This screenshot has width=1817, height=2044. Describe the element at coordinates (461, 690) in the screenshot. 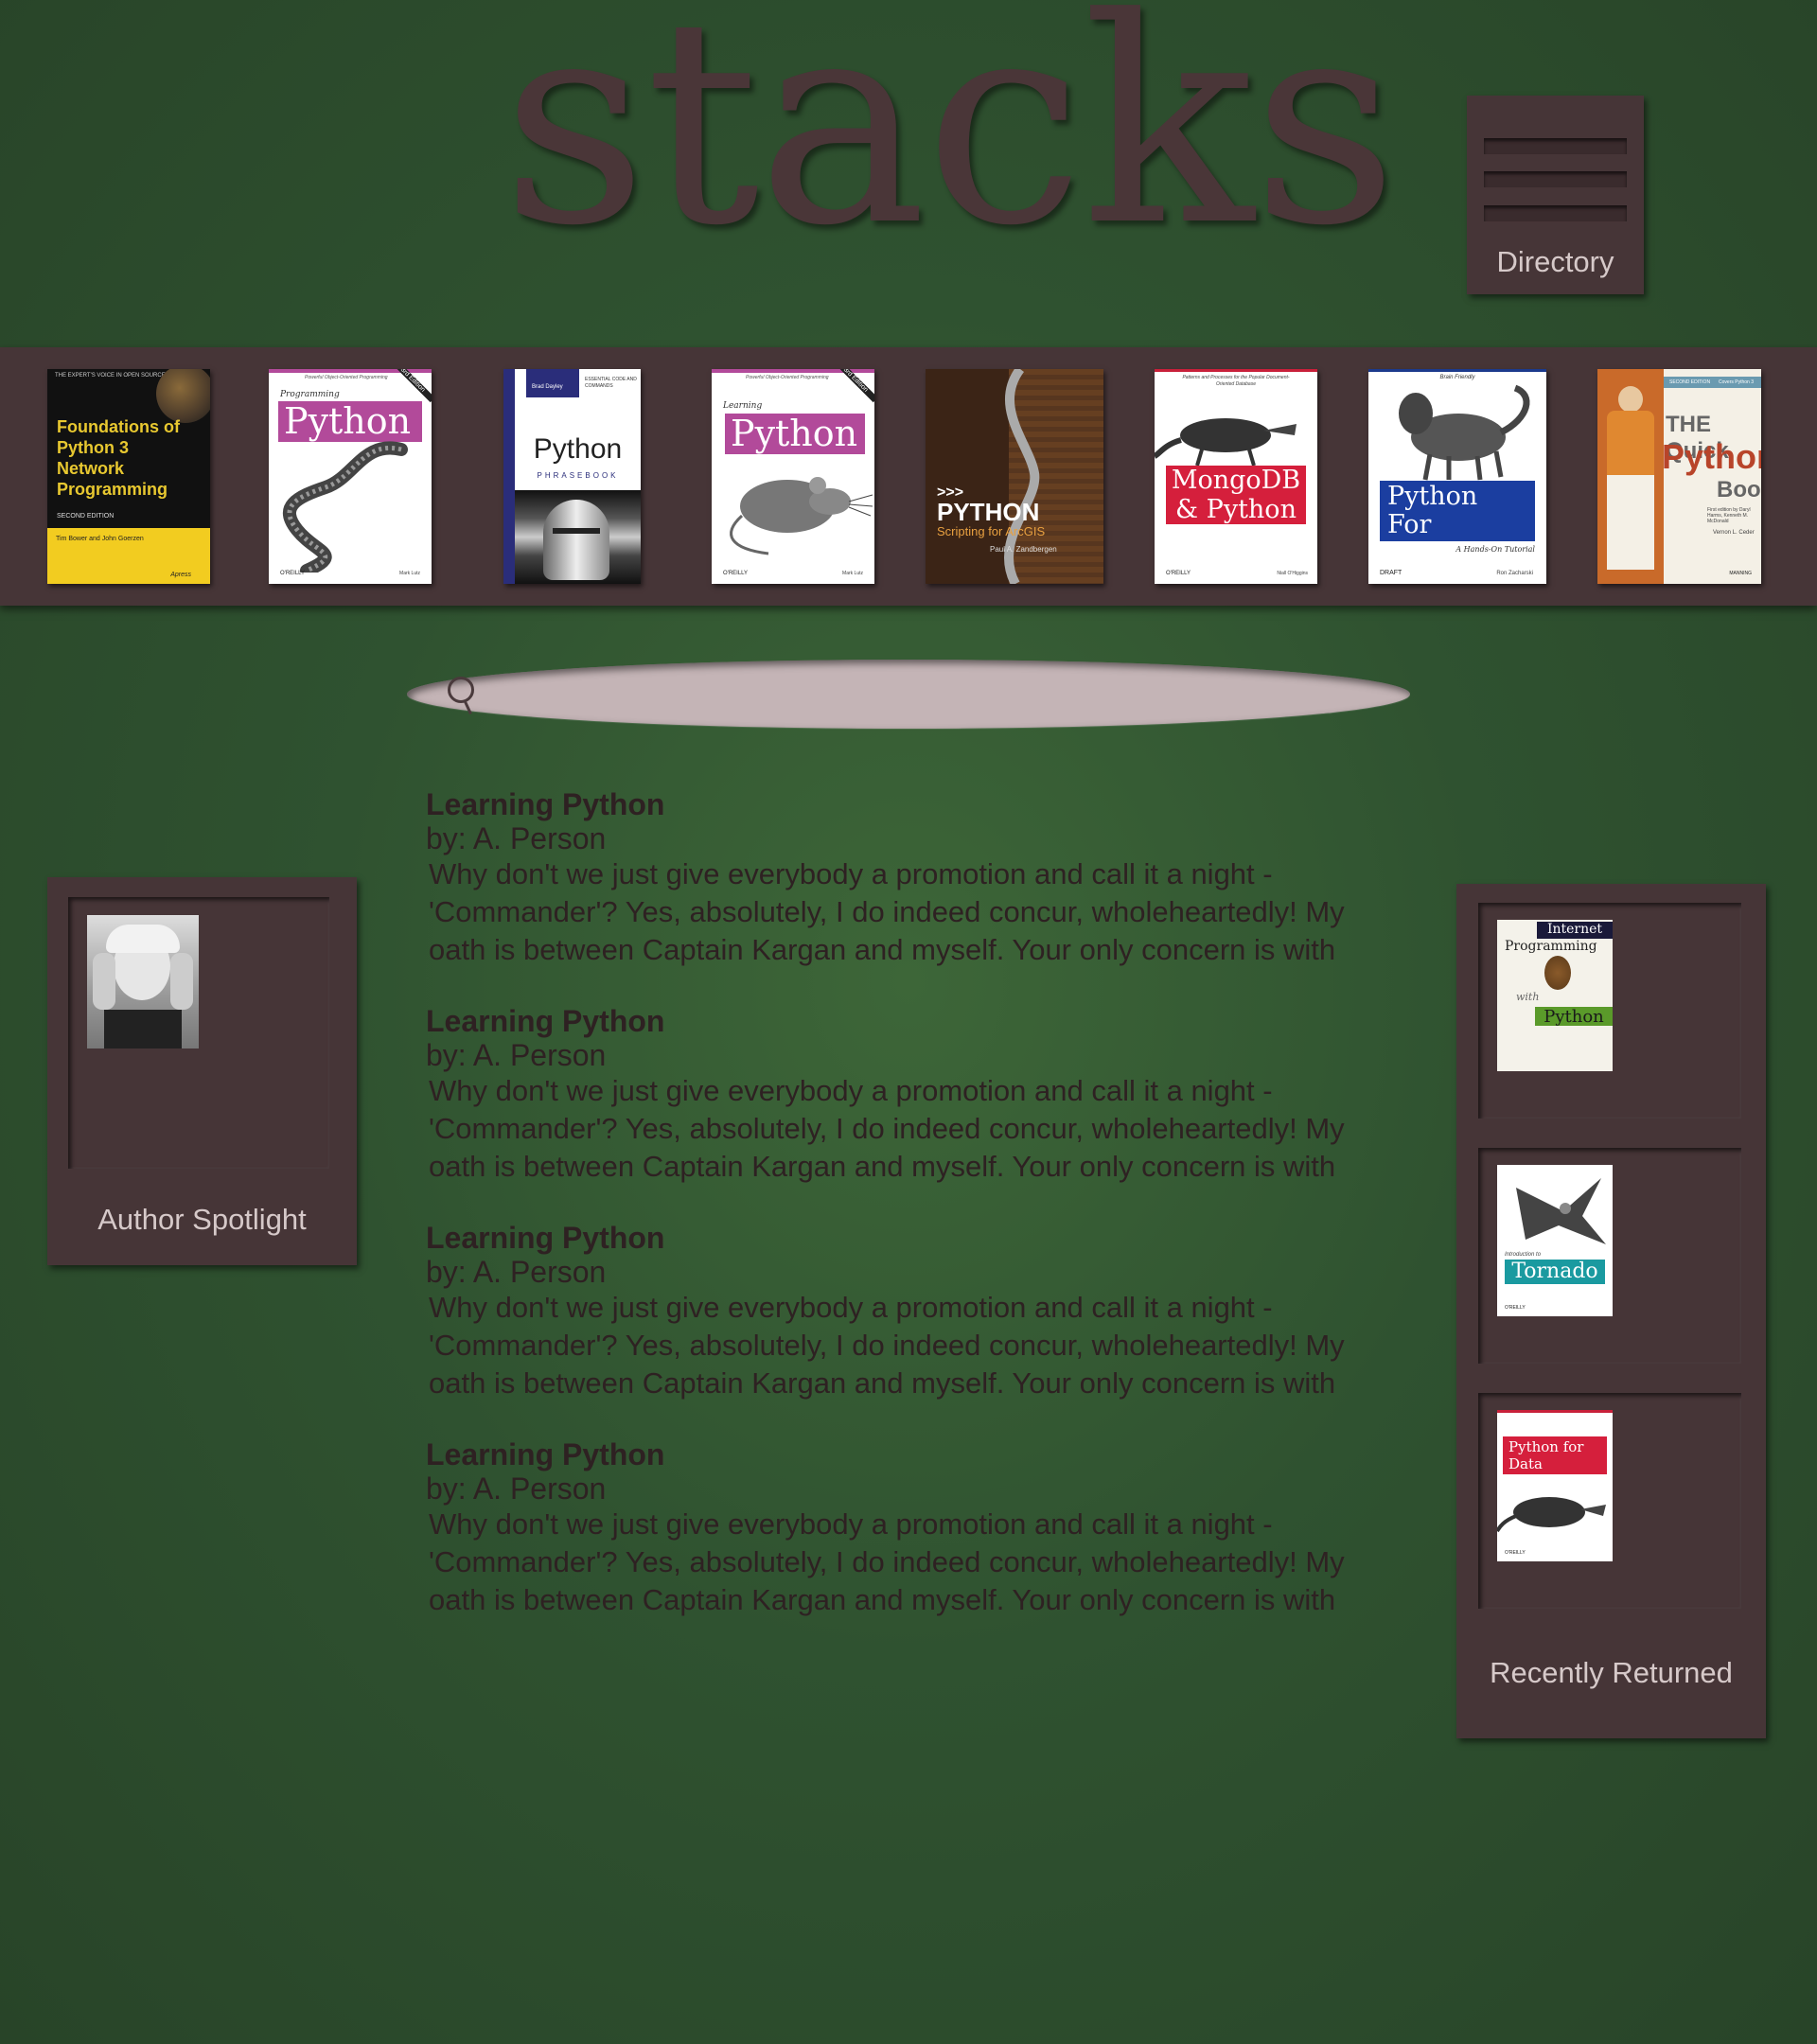

I see `search-icon` at that location.